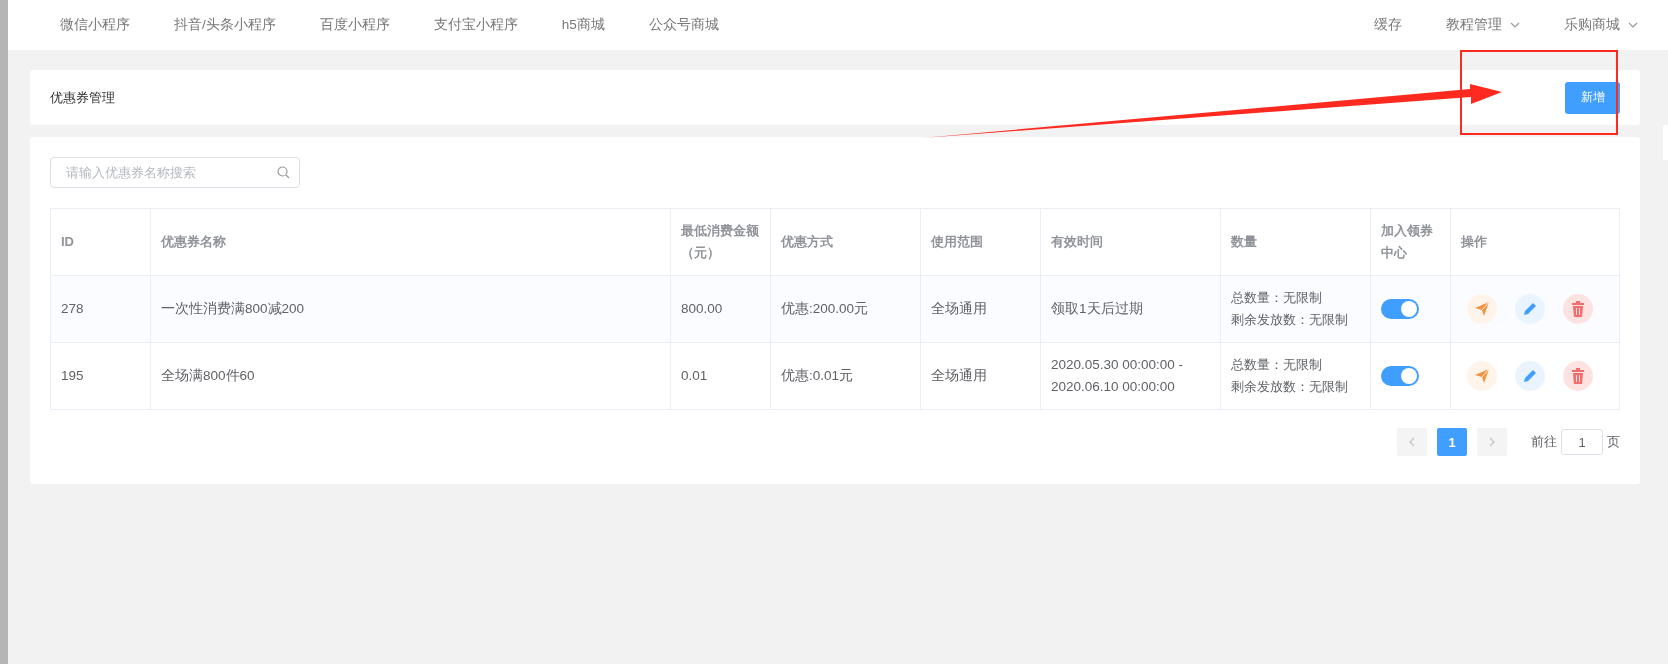 This screenshot has height=664, width=1668. Describe the element at coordinates (1544, 442) in the screenshot. I see `goto-label: 前往` at that location.